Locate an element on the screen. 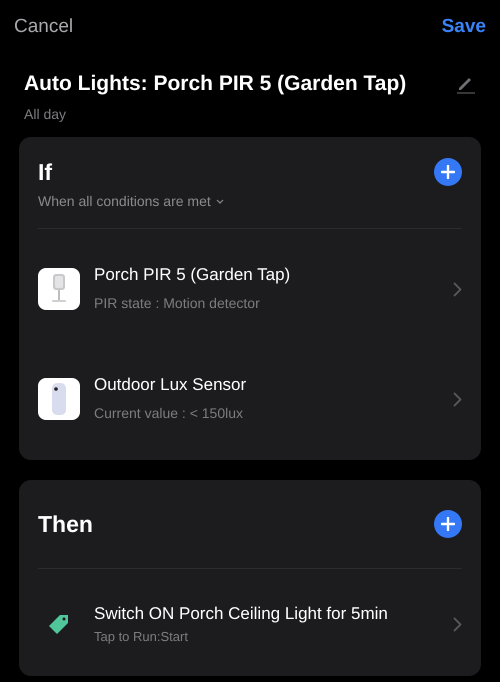  cancel-button: Cancel is located at coordinates (44, 27).